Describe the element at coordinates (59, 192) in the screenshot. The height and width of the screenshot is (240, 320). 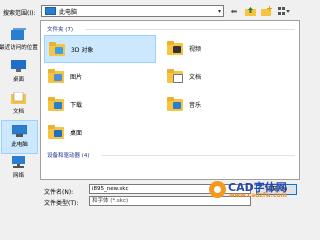
I see `filename-label: 文件名(N):` at that location.